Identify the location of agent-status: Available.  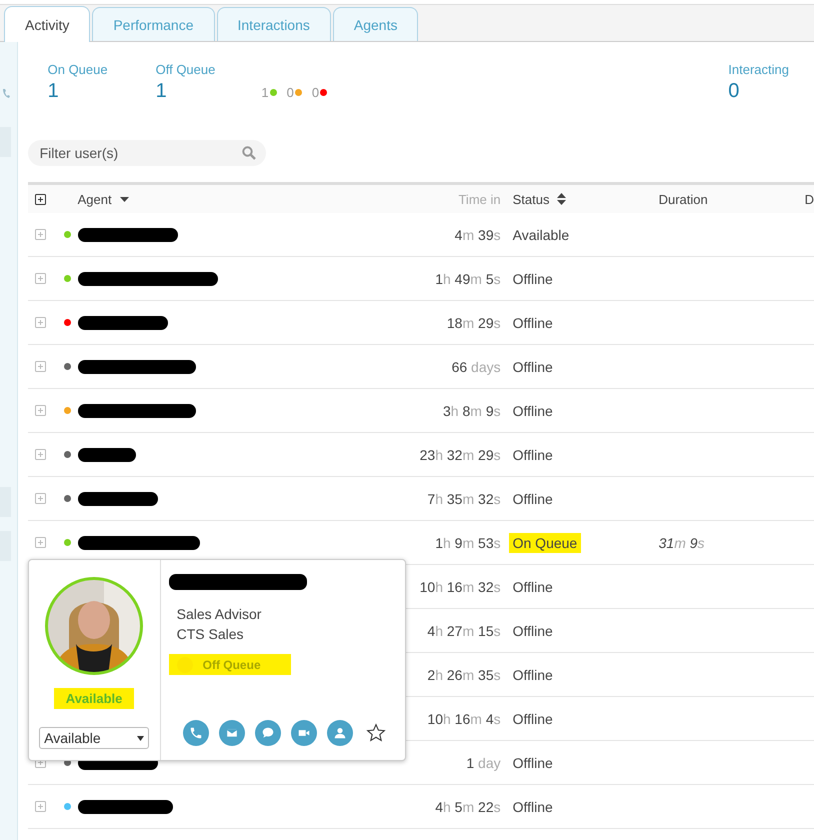
(541, 235).